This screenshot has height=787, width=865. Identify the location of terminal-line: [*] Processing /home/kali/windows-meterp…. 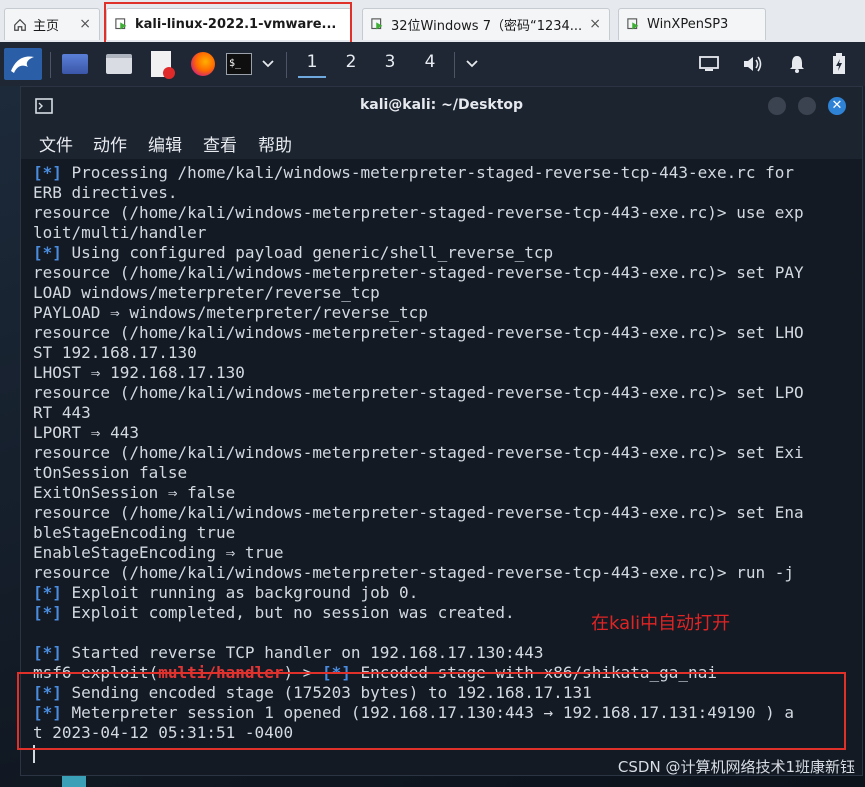
(443, 173).